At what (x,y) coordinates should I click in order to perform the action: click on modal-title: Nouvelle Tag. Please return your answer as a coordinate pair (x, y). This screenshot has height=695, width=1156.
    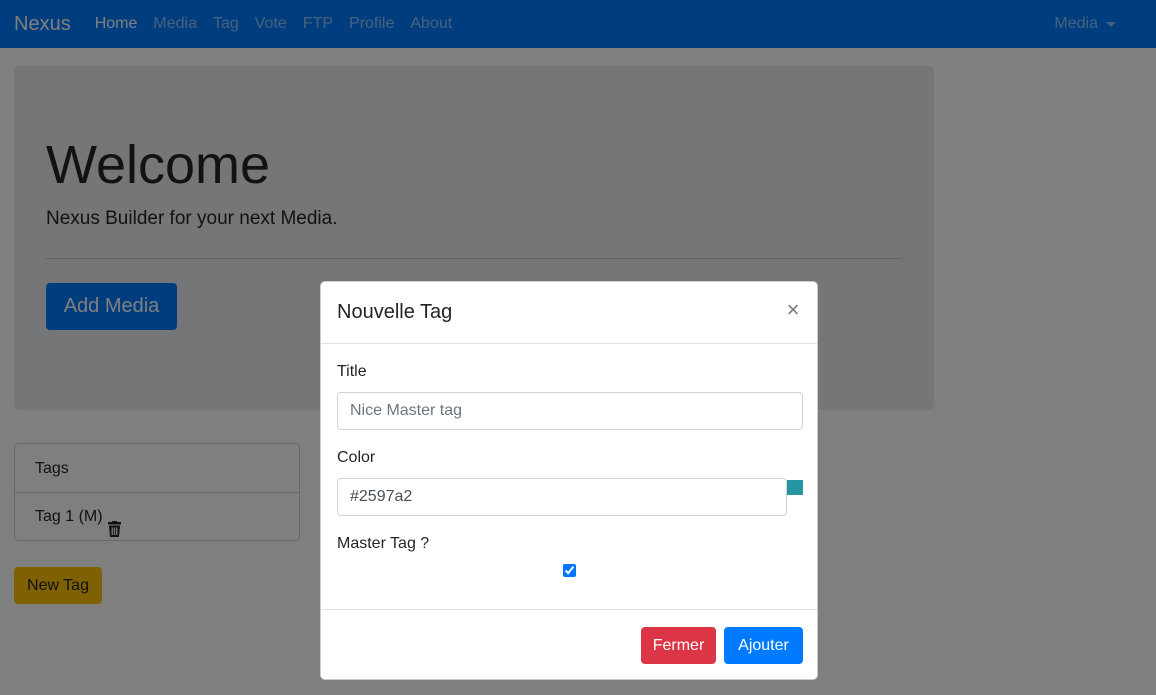
    Looking at the image, I should click on (395, 312).